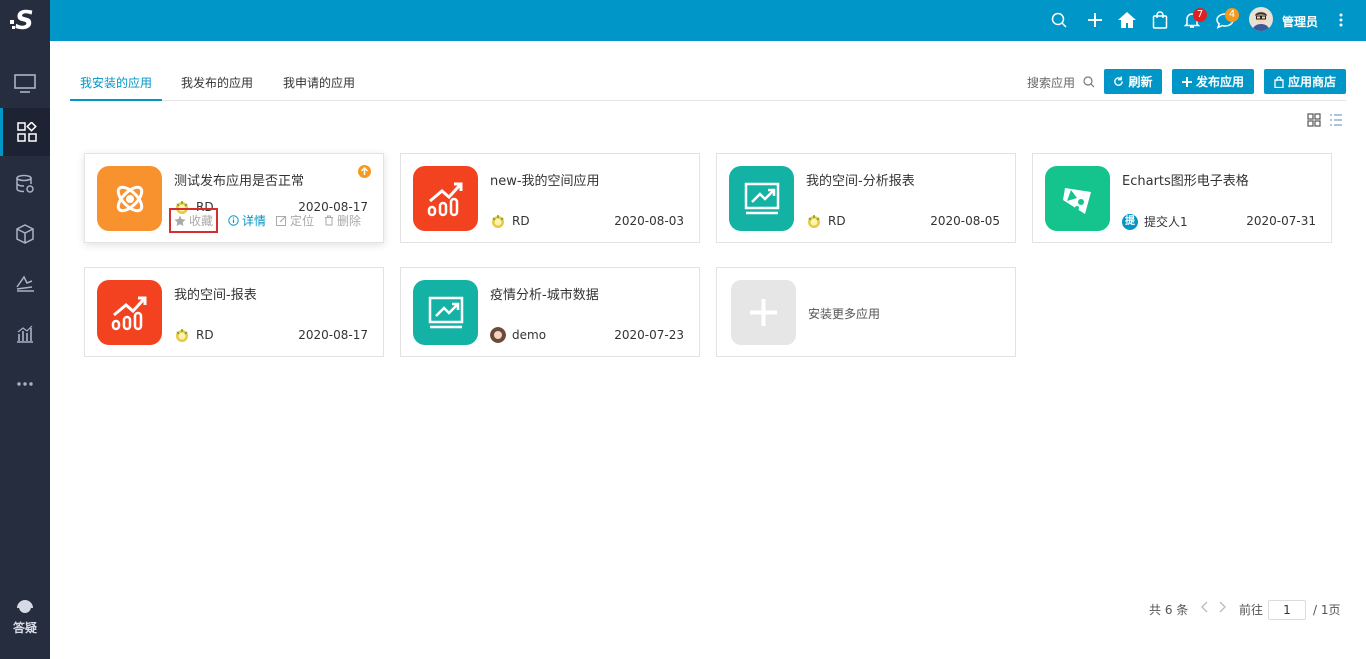 The width and height of the screenshot is (1366, 659). What do you see at coordinates (329, 220) in the screenshot?
I see `trash-icon` at bounding box center [329, 220].